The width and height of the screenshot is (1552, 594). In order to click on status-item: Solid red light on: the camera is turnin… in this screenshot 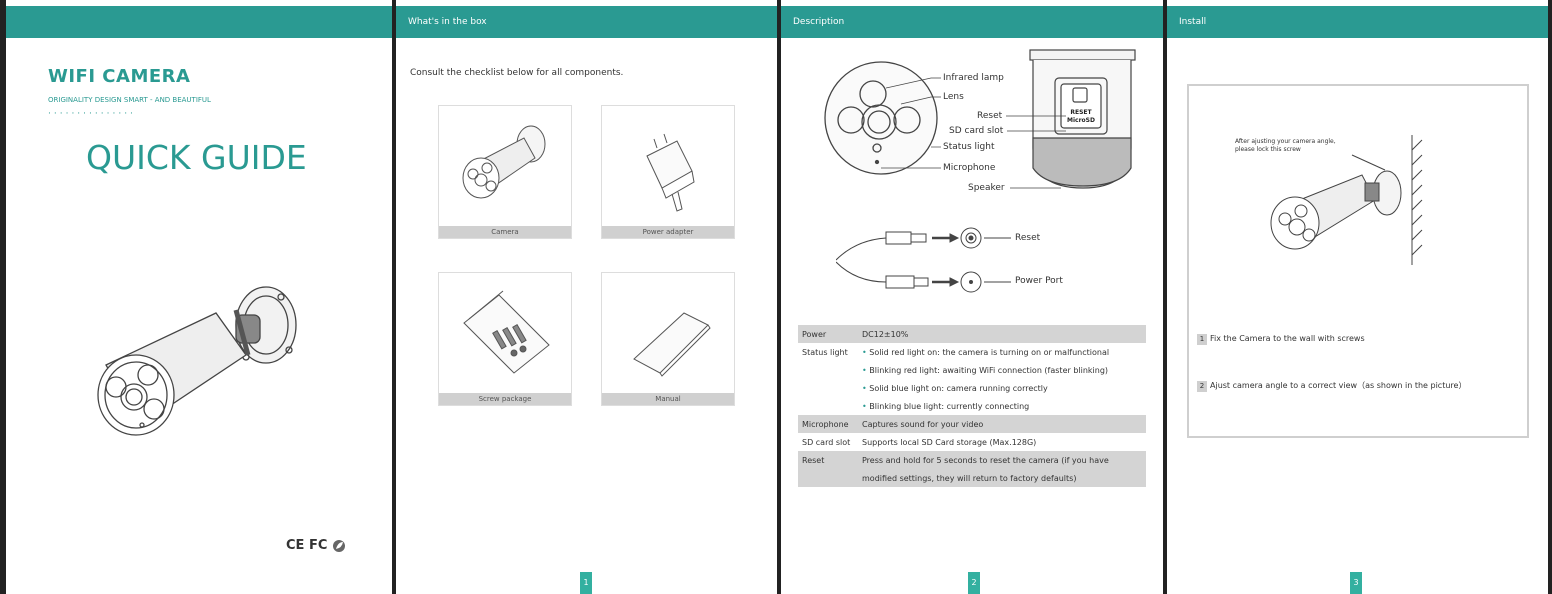, I will do `click(989, 352)`.